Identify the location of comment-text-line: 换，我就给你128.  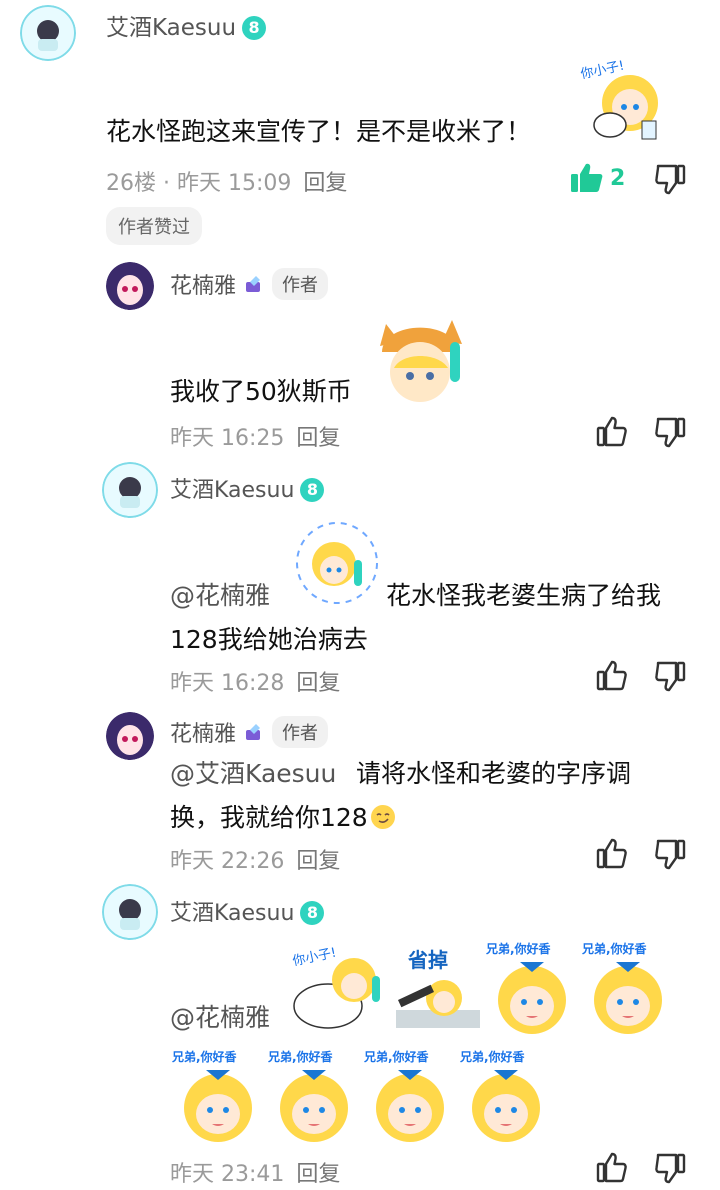
(269, 817).